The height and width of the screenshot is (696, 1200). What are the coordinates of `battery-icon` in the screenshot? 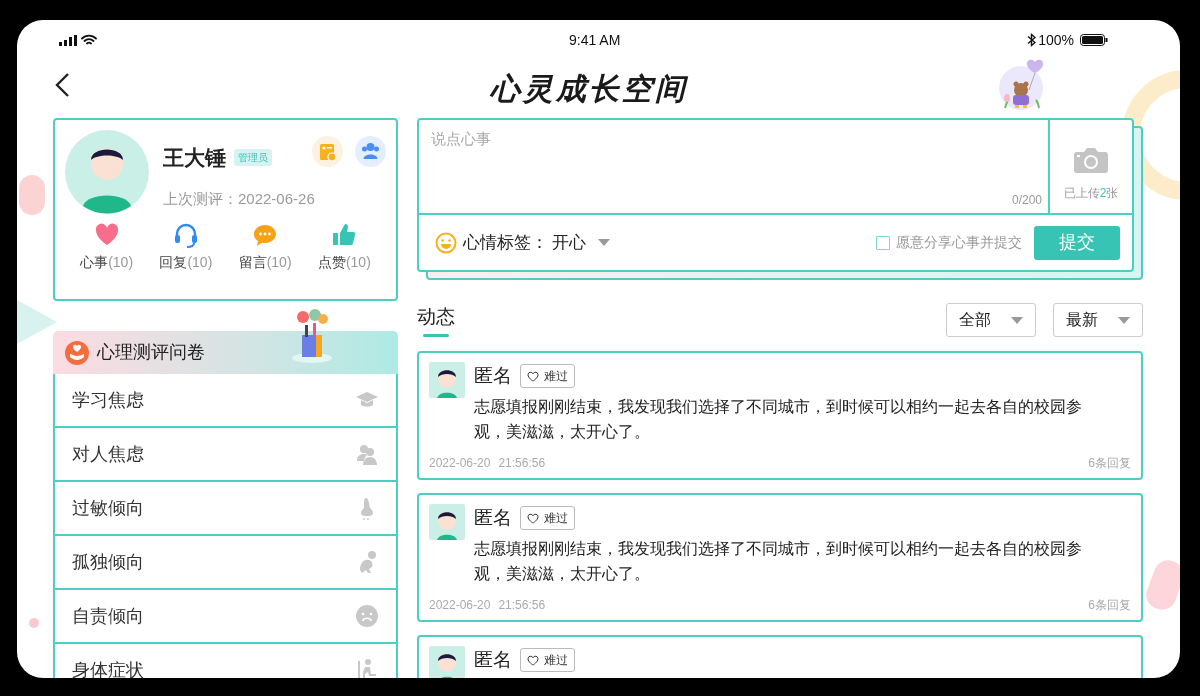 It's located at (1094, 40).